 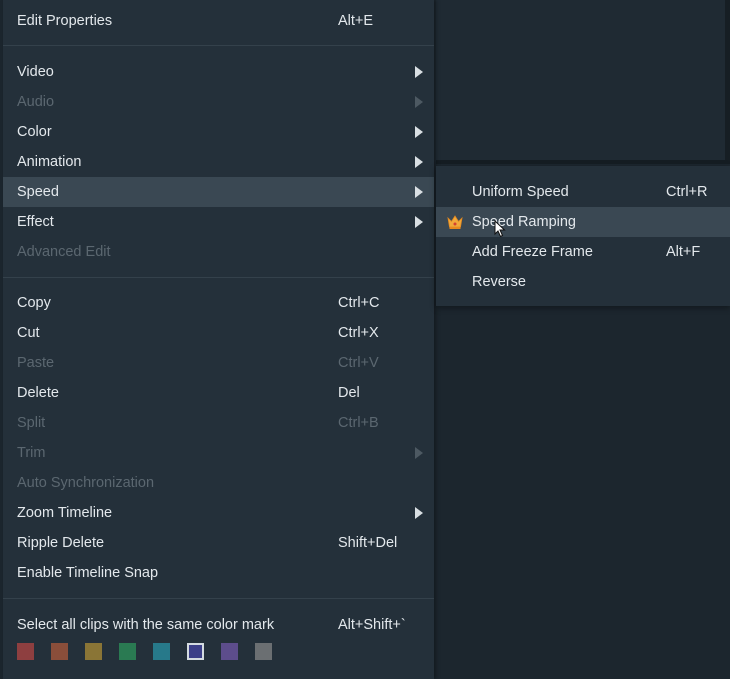 I want to click on menu-item-speed: Speed, so click(x=218, y=192).